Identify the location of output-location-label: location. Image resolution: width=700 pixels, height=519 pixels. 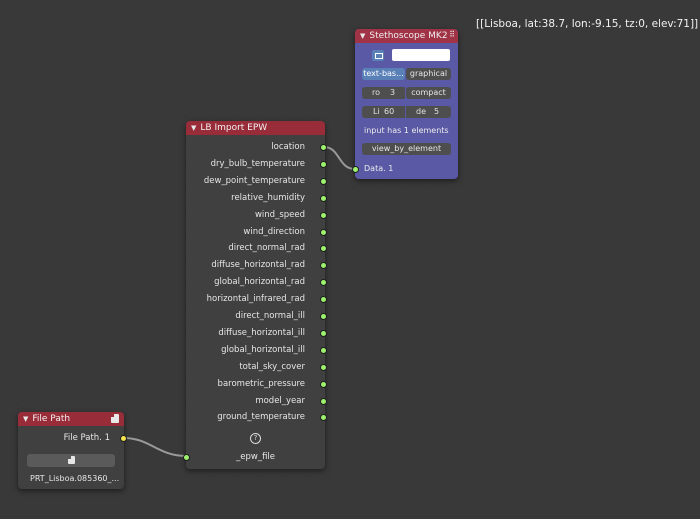
(288, 147).